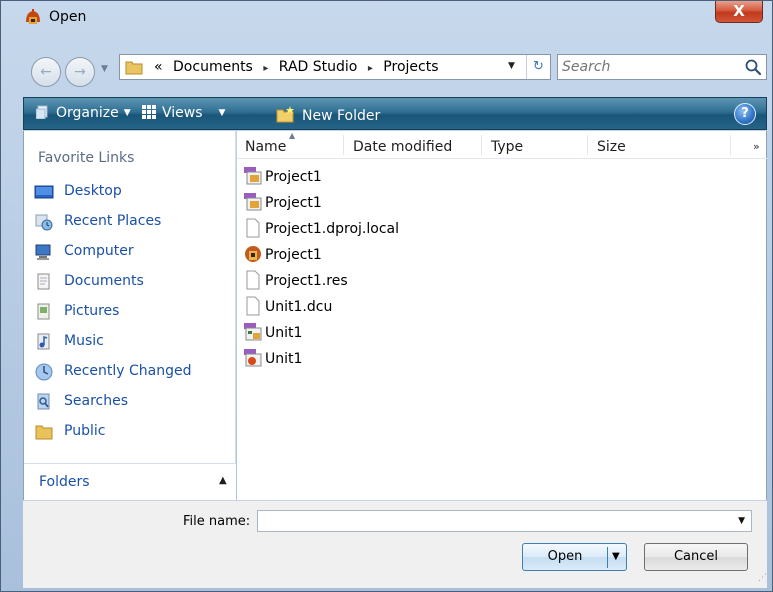  Describe the element at coordinates (753, 67) in the screenshot. I see `search-icon` at that location.